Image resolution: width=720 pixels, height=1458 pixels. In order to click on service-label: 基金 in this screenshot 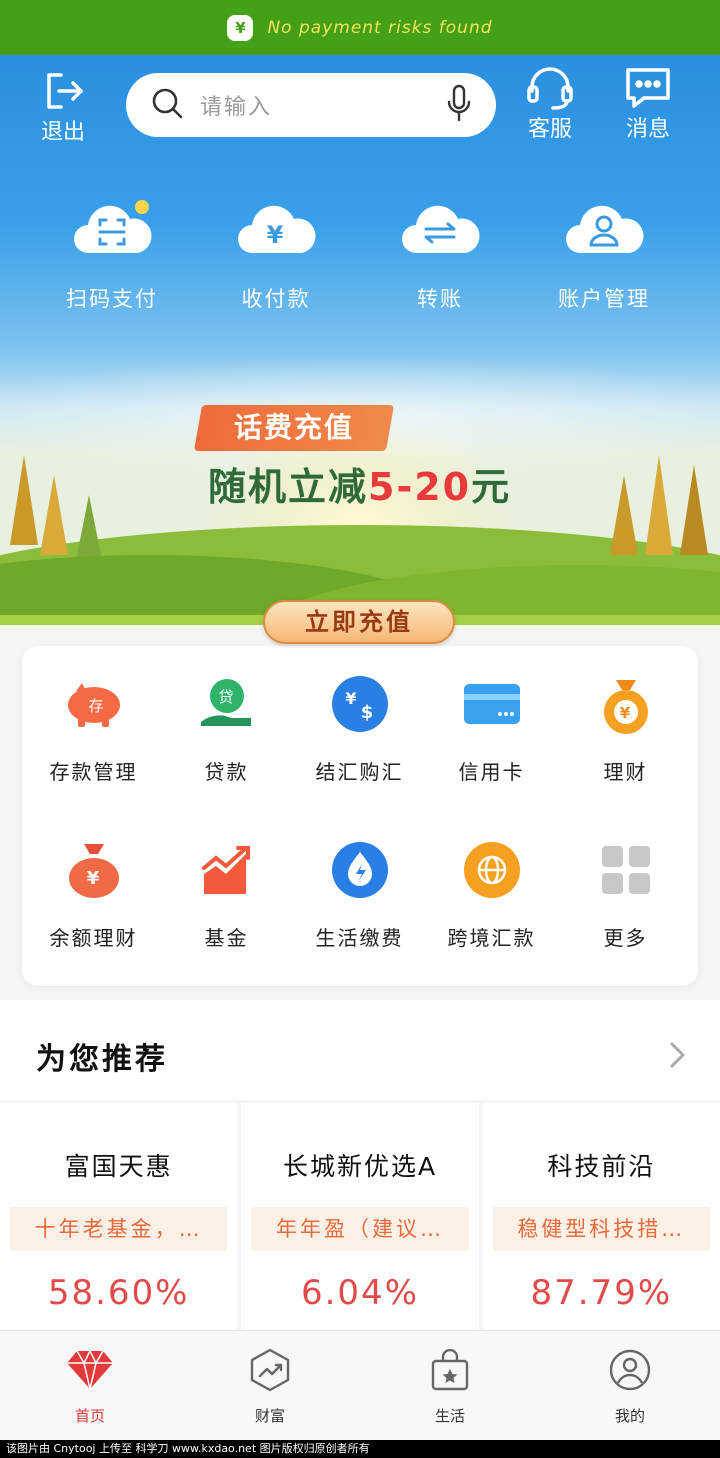, I will do `click(226, 938)`.